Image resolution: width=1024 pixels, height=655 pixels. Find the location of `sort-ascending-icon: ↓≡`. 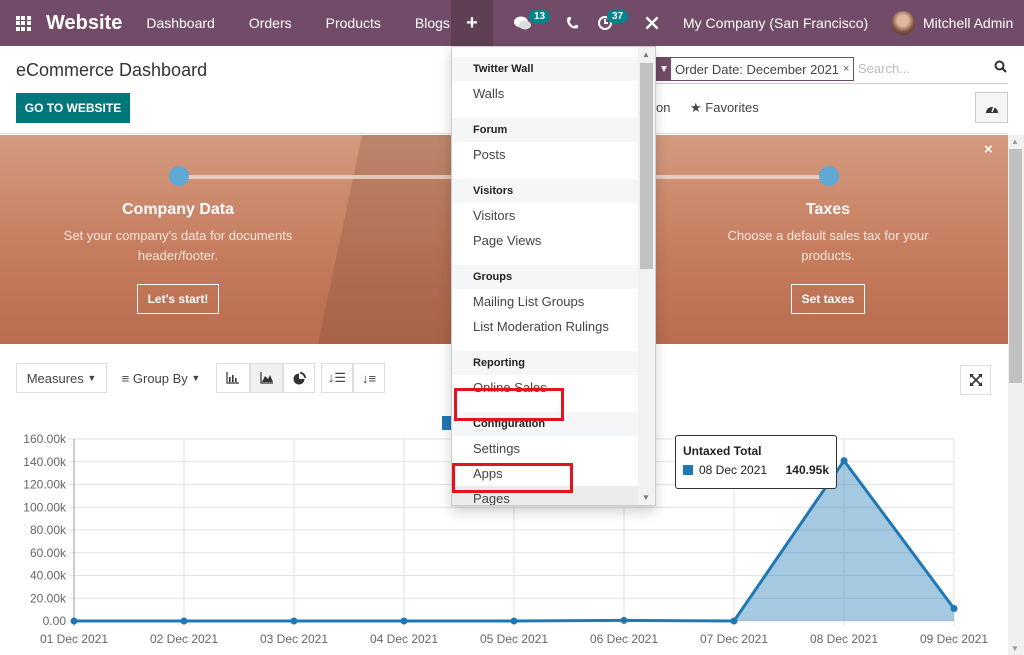

sort-ascending-icon: ↓≡ is located at coordinates (369, 378).